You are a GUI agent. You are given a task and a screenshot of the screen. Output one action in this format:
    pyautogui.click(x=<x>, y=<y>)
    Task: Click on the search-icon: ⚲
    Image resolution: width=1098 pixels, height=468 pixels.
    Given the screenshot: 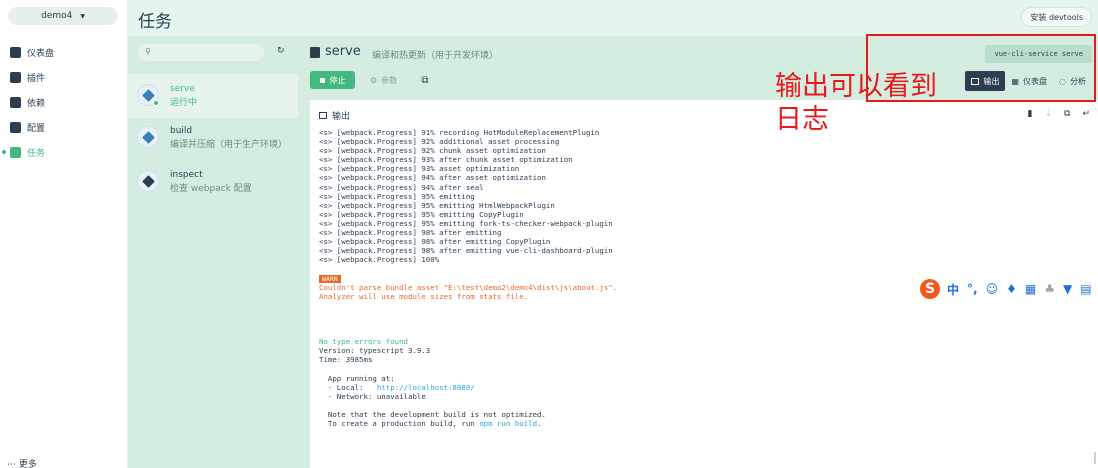 What is the action you would take?
    pyautogui.click(x=148, y=51)
    